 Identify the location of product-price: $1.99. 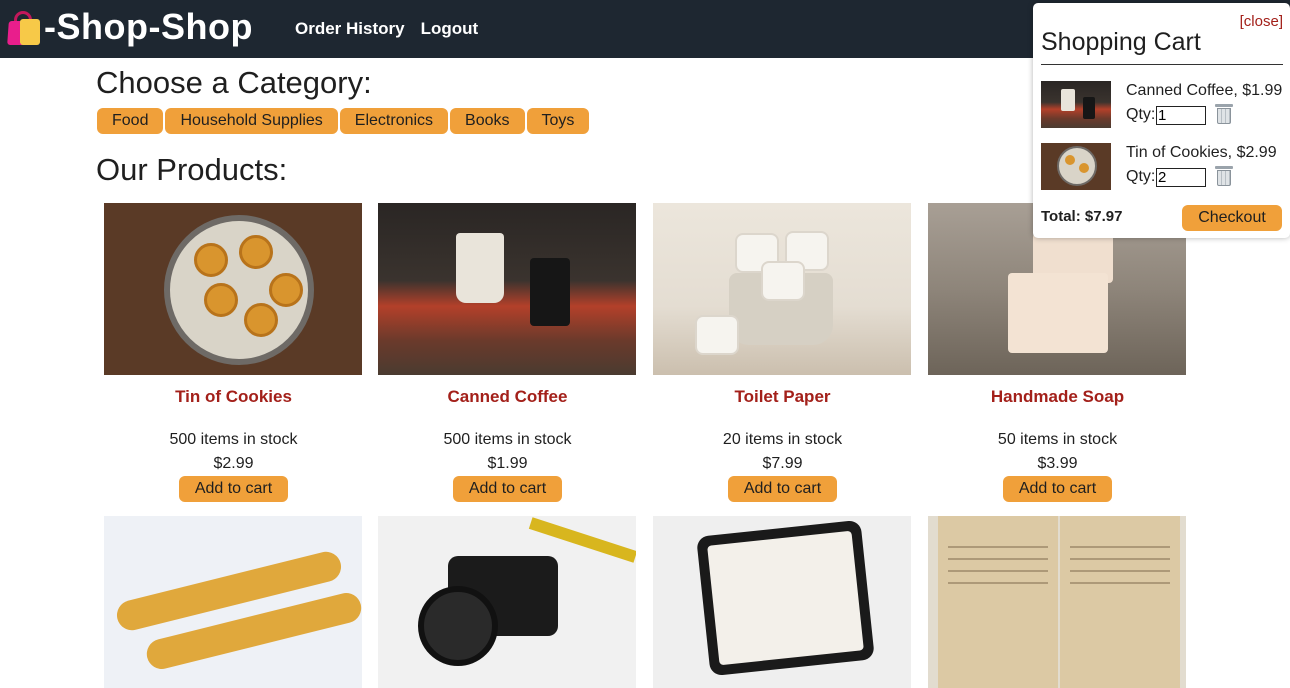
(507, 463).